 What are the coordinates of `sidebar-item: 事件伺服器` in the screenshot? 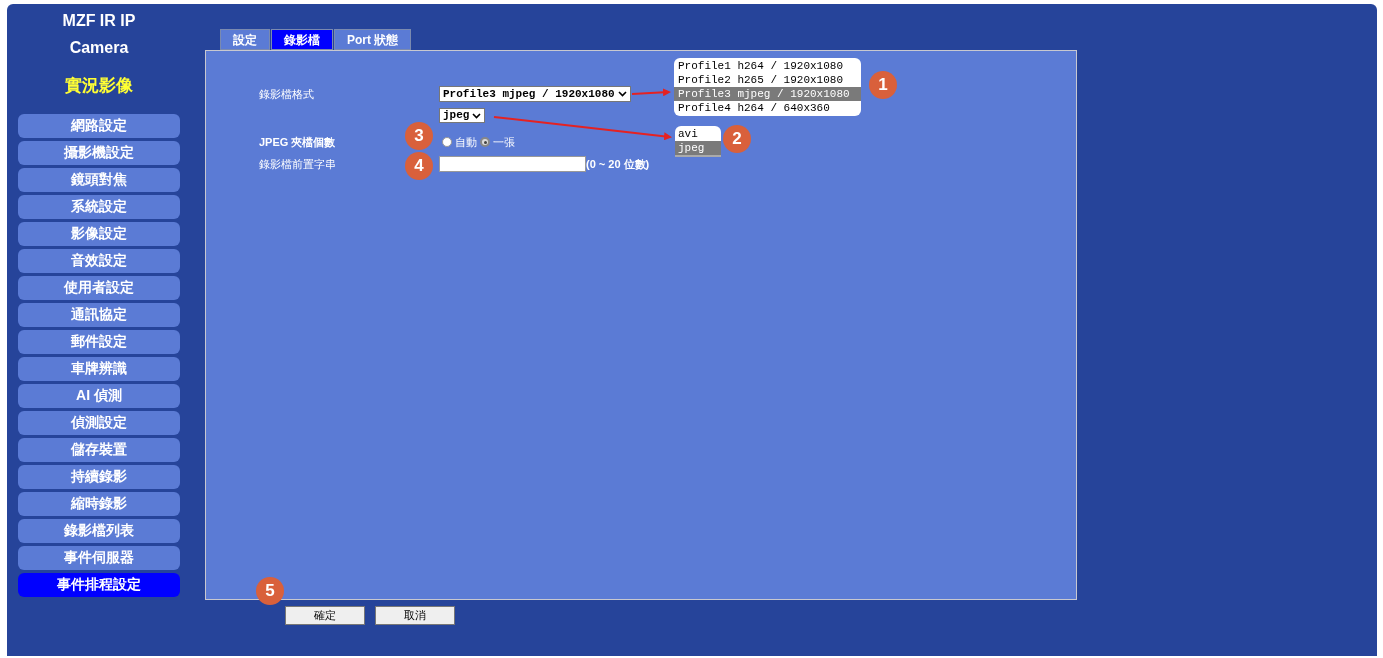 It's located at (99, 557).